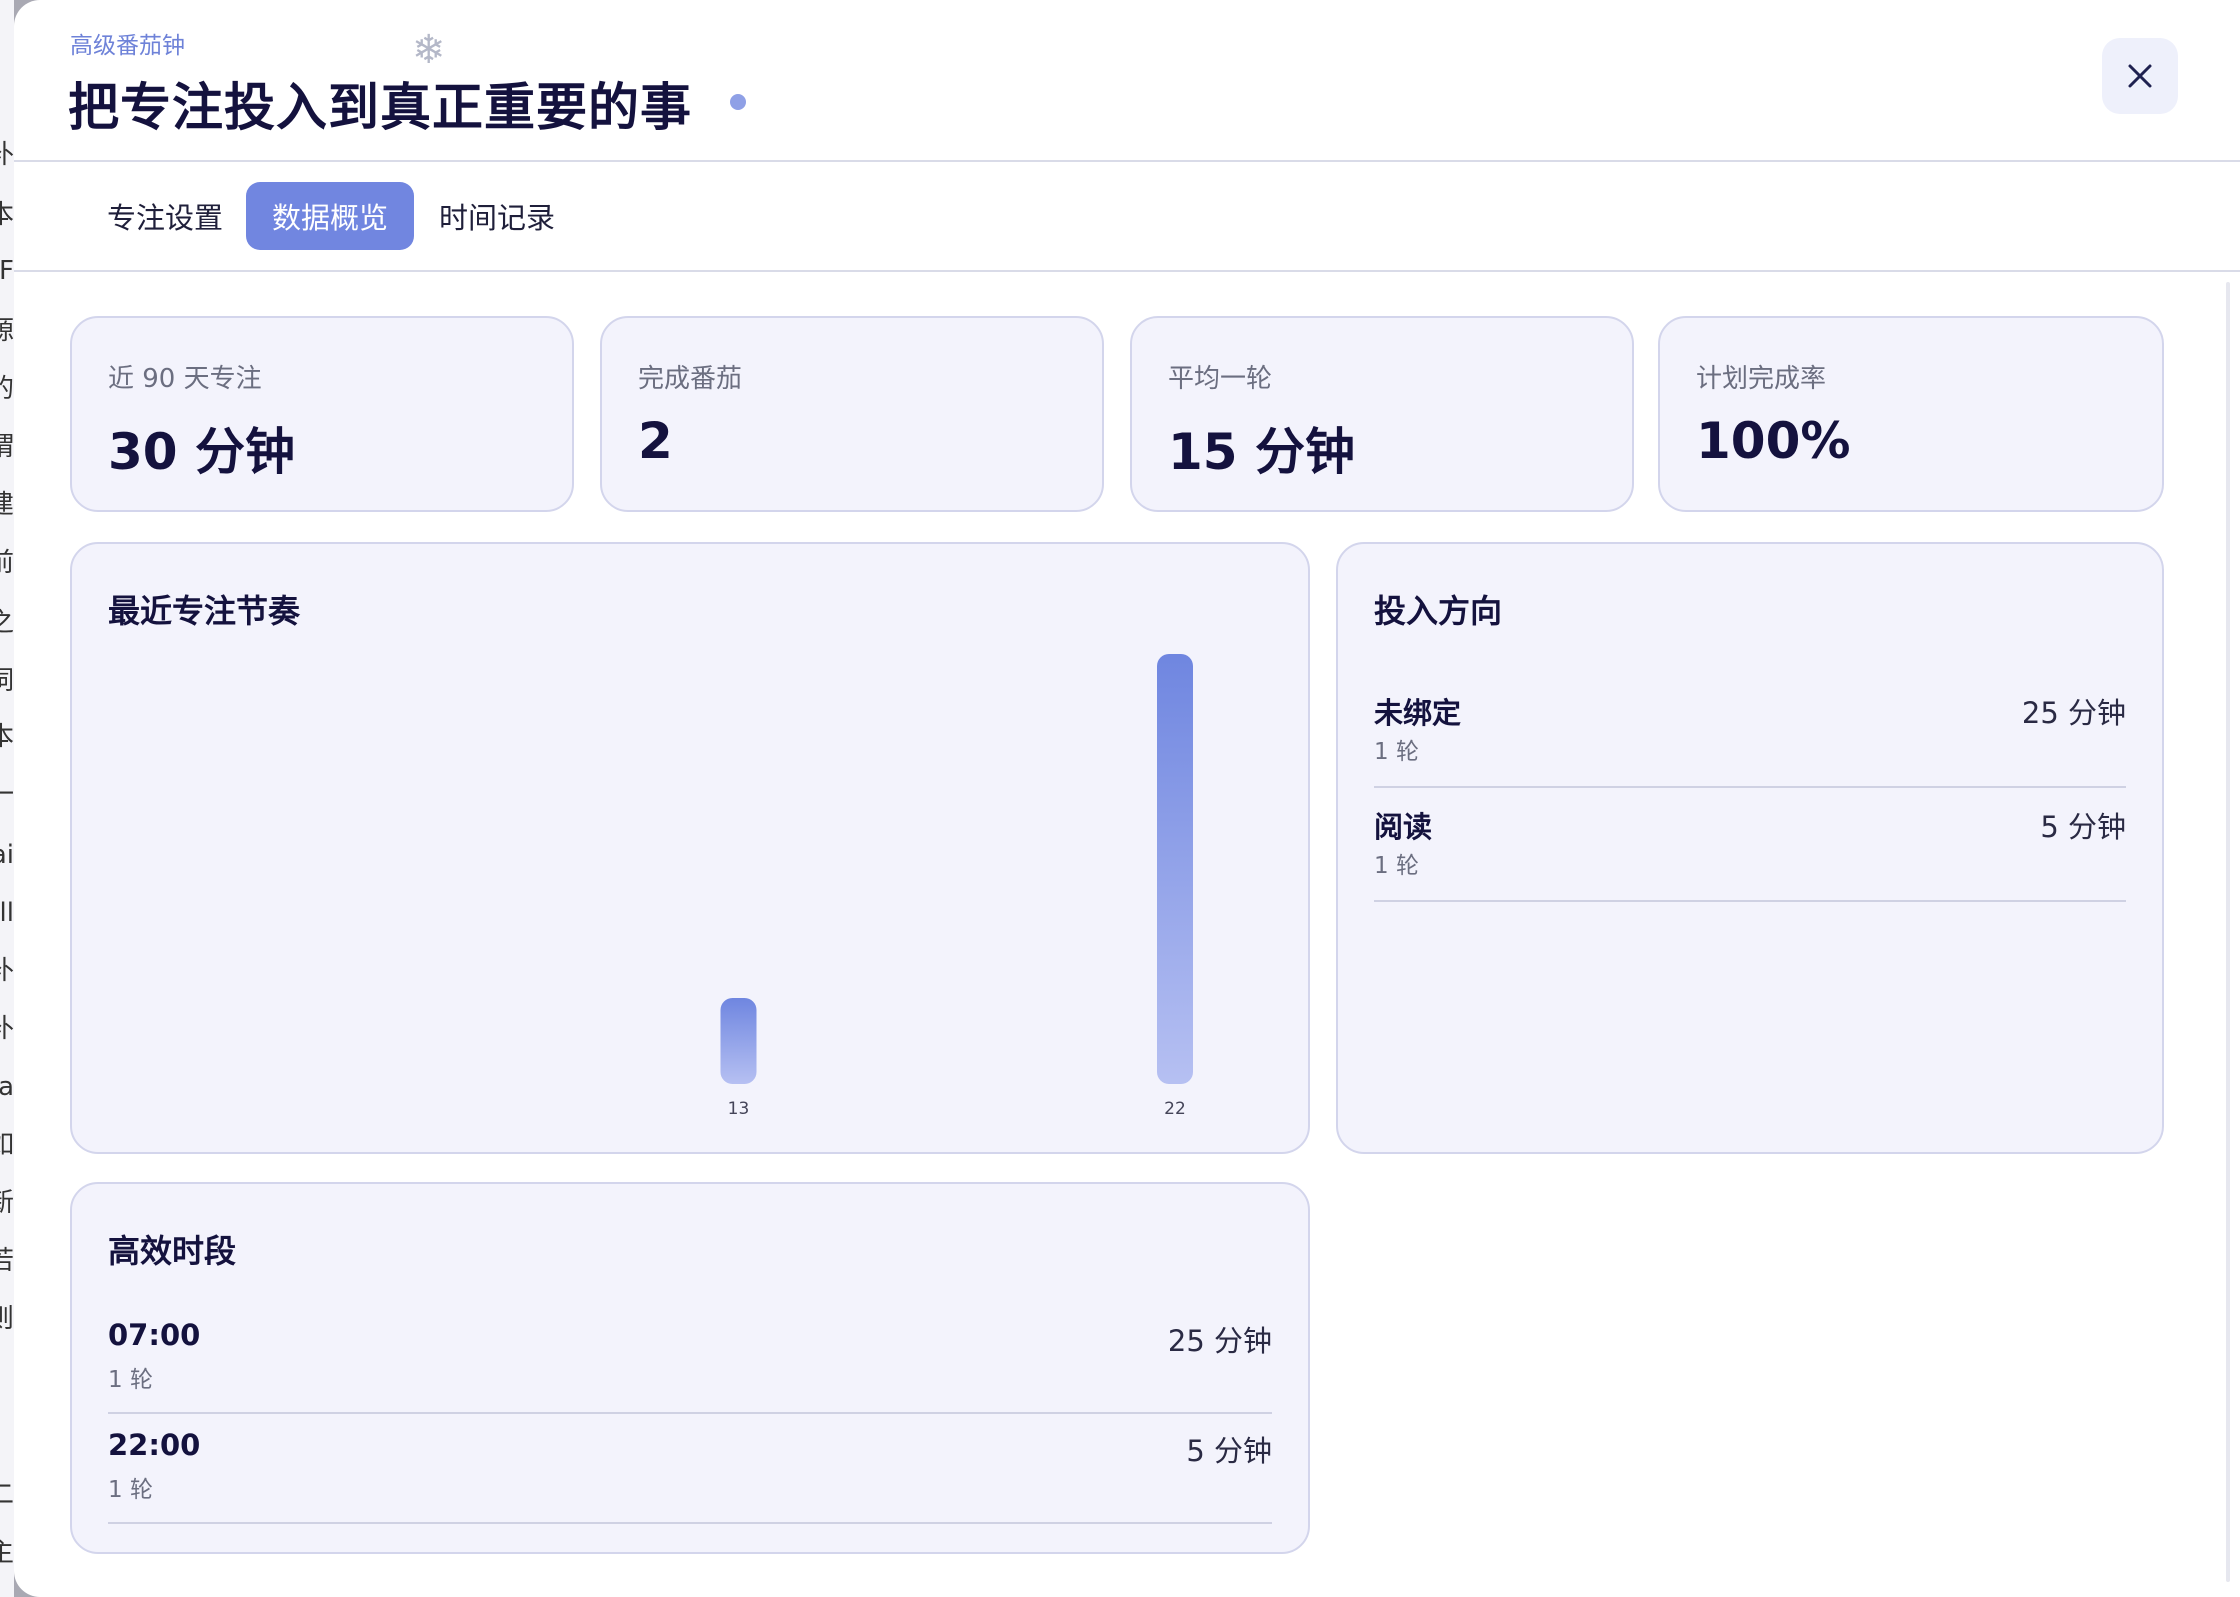 Image resolution: width=2240 pixels, height=1597 pixels. What do you see at coordinates (7, 1087) in the screenshot?
I see `background-char: ra` at bounding box center [7, 1087].